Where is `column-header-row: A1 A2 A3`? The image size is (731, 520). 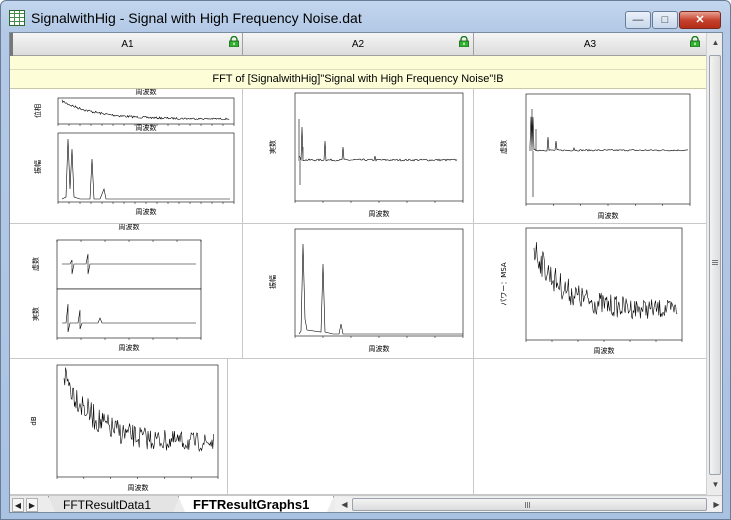 column-header-row: A1 A2 A3 is located at coordinates (358, 44).